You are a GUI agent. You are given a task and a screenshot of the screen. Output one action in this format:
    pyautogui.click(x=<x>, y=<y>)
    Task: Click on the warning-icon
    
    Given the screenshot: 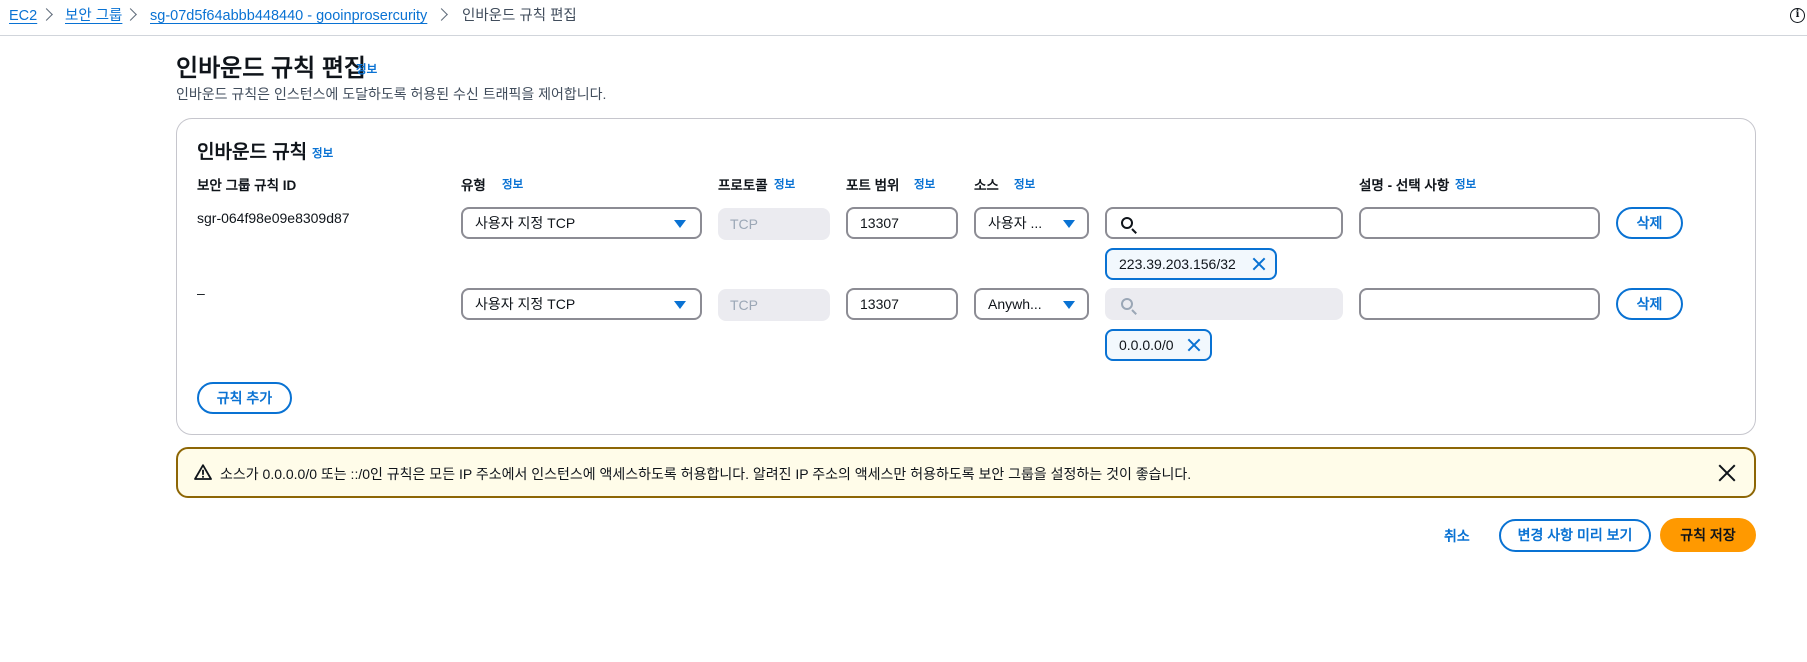 What is the action you would take?
    pyautogui.click(x=203, y=472)
    